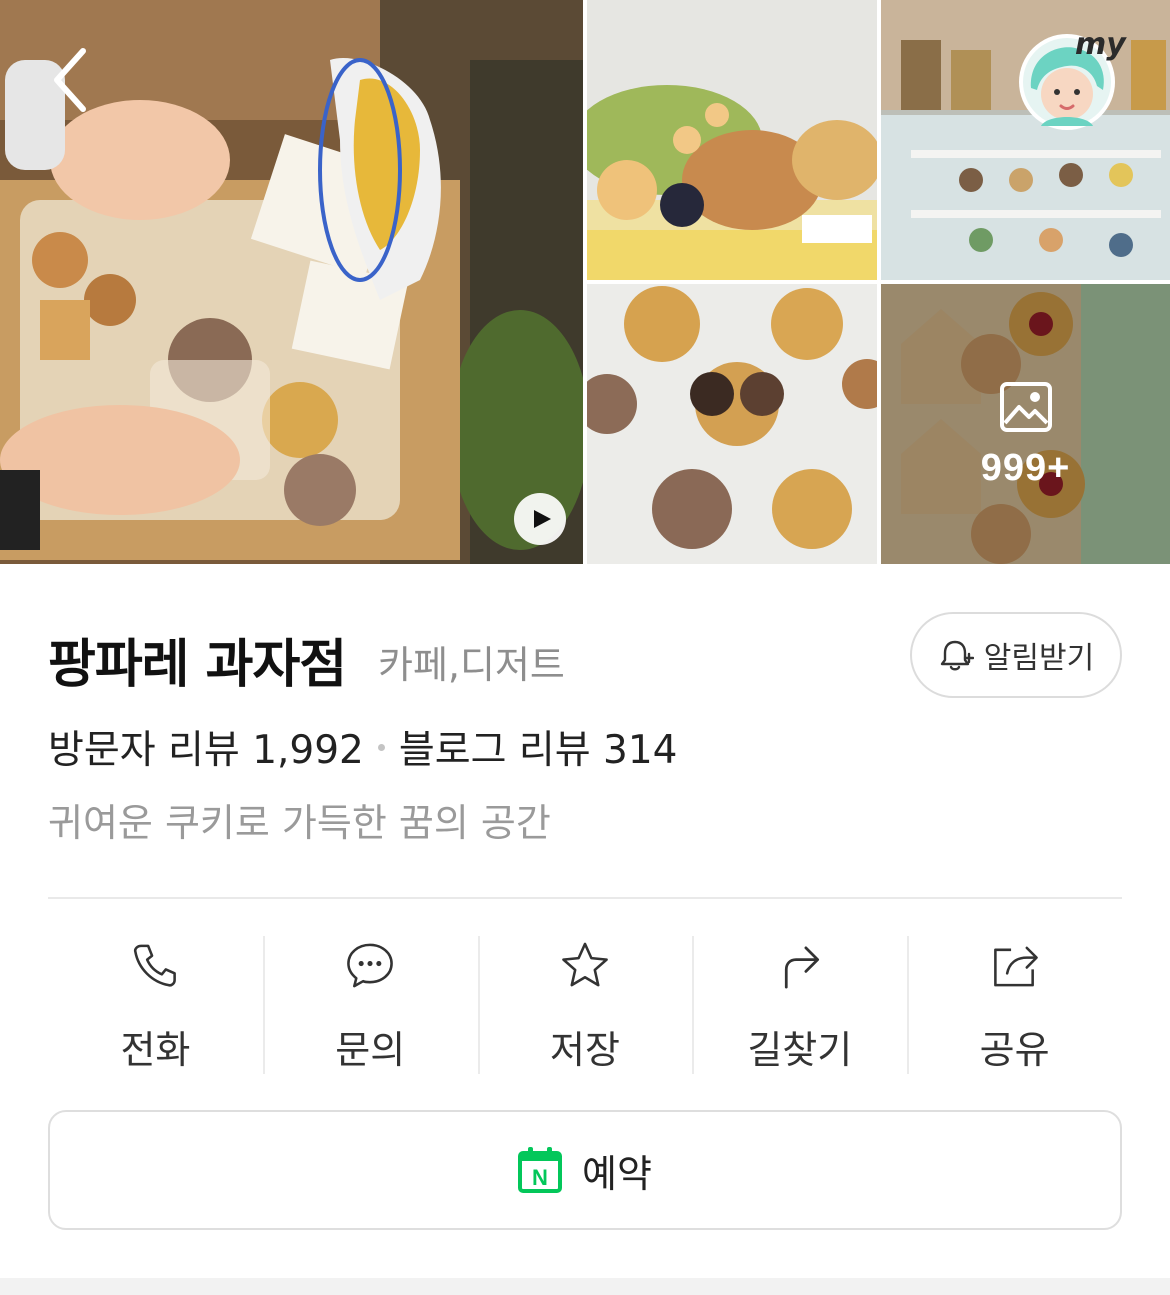 This screenshot has width=1170, height=1295. Describe the element at coordinates (540, 1177) in the screenshot. I see `naver-booking-letter: N` at that location.